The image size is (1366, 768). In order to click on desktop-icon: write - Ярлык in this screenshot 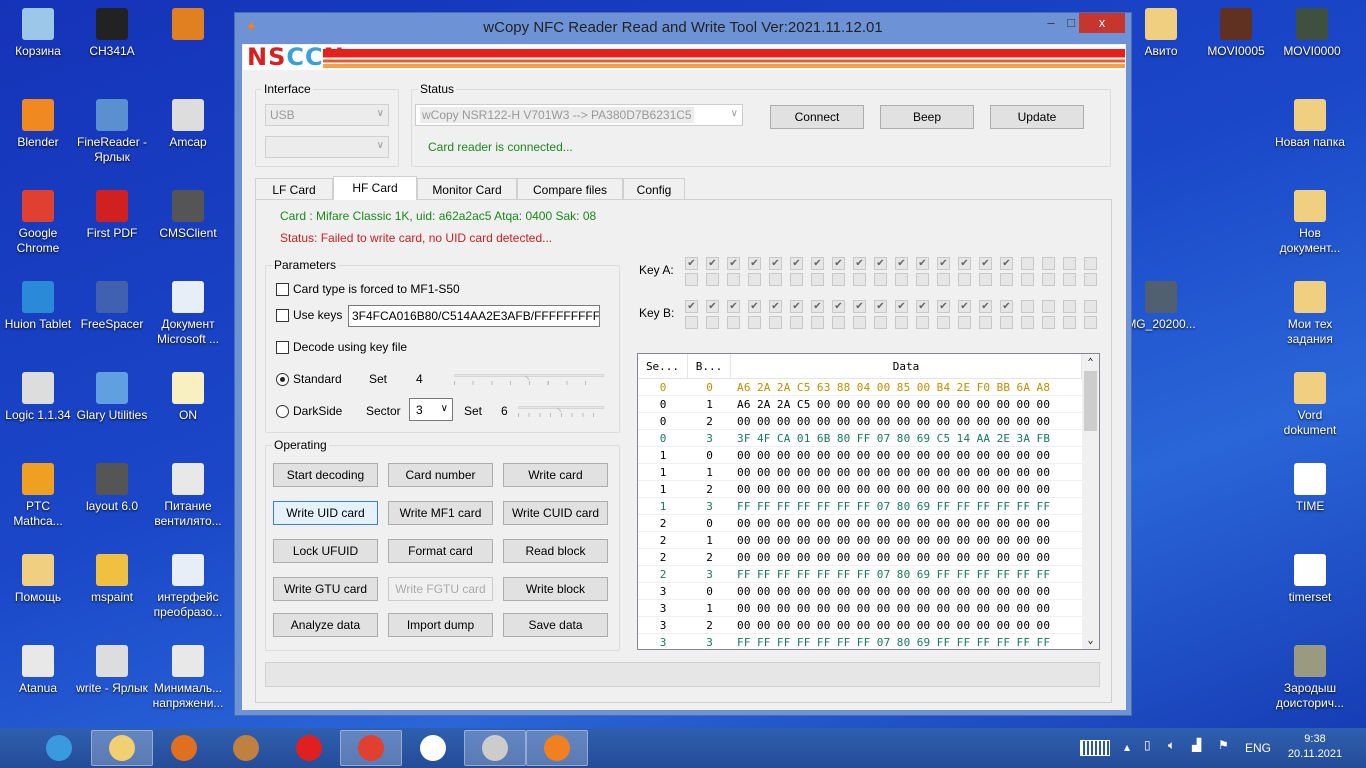, I will do `click(112, 670)`.